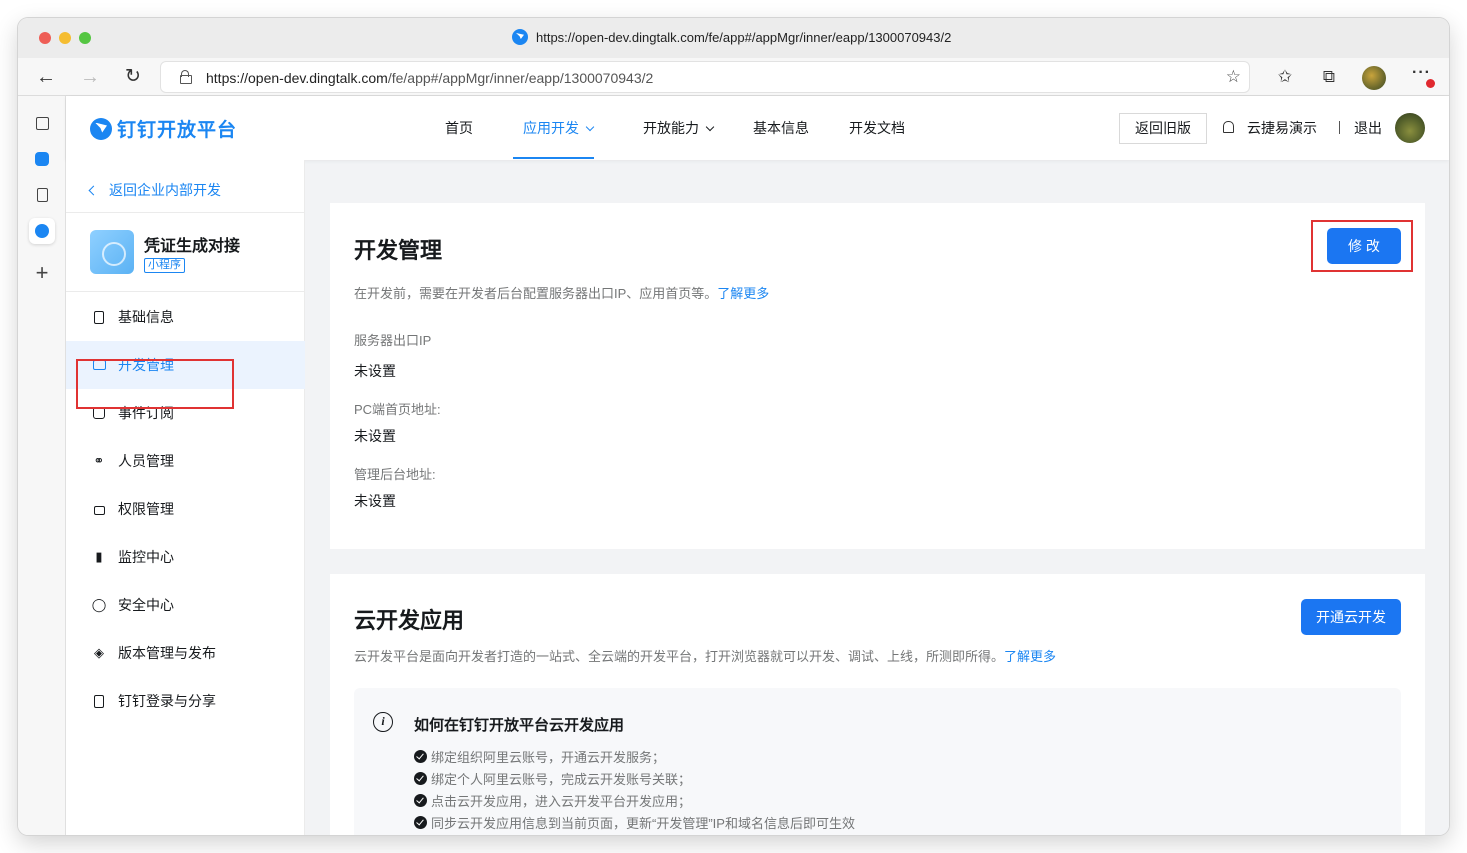  What do you see at coordinates (409, 620) in the screenshot?
I see `cloud-dev-title: 云开发应用` at bounding box center [409, 620].